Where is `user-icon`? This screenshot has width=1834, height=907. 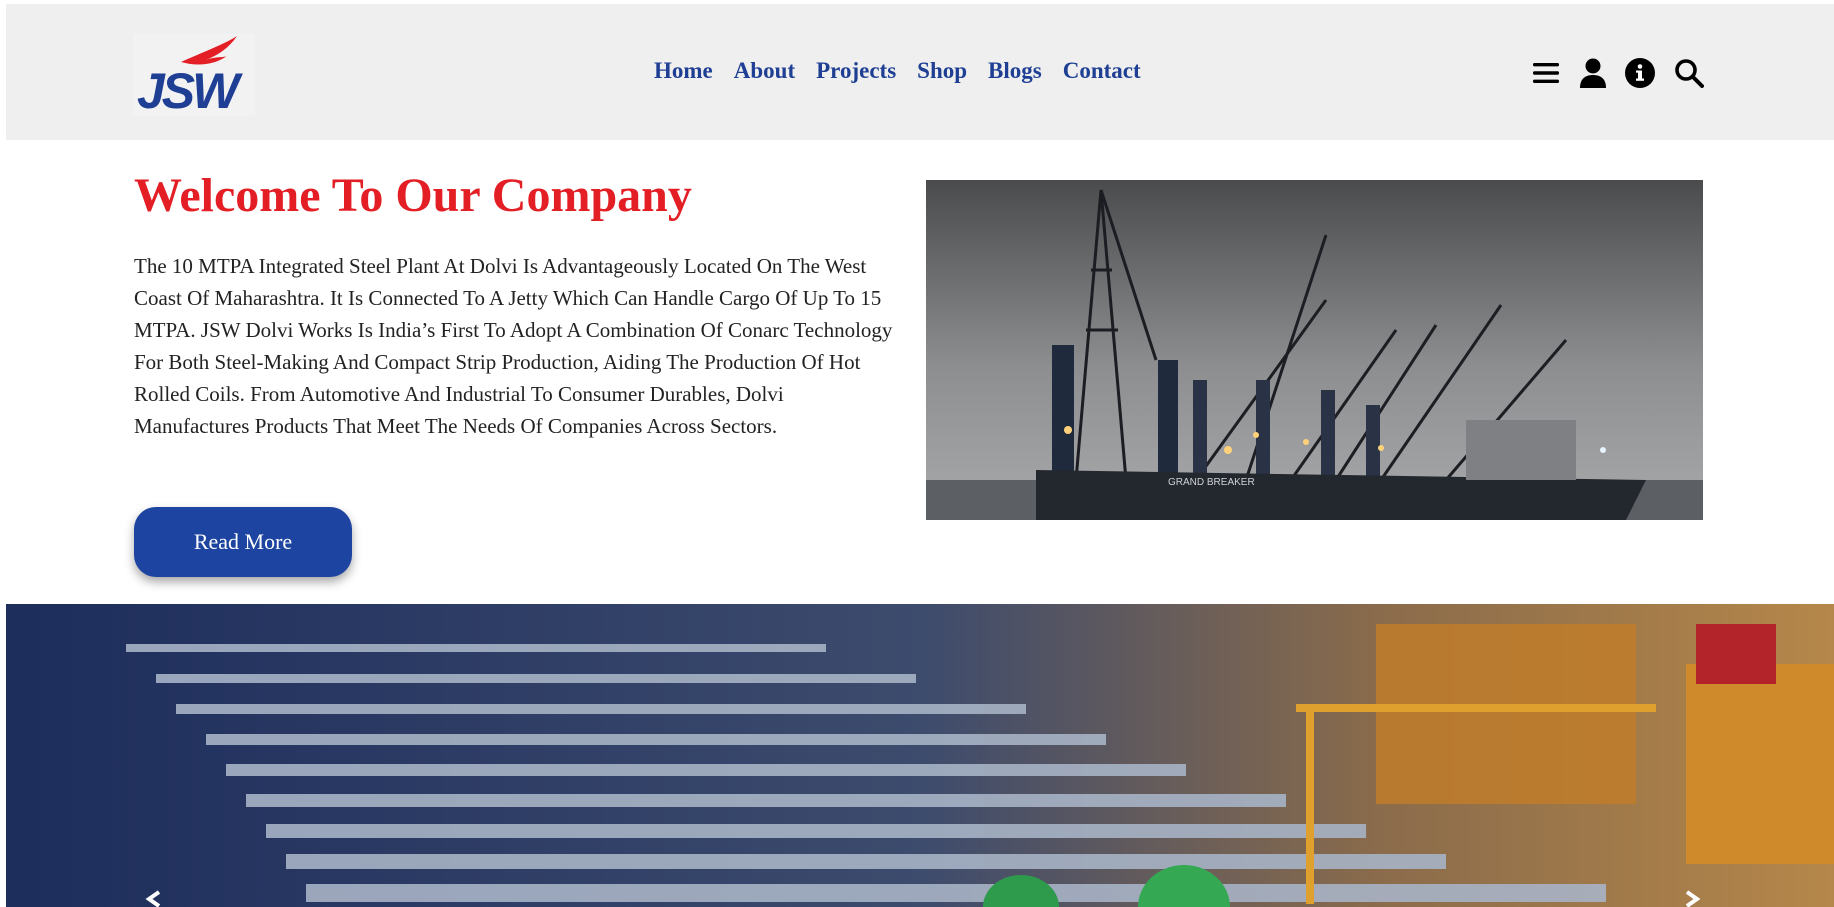
user-icon is located at coordinates (1593, 73).